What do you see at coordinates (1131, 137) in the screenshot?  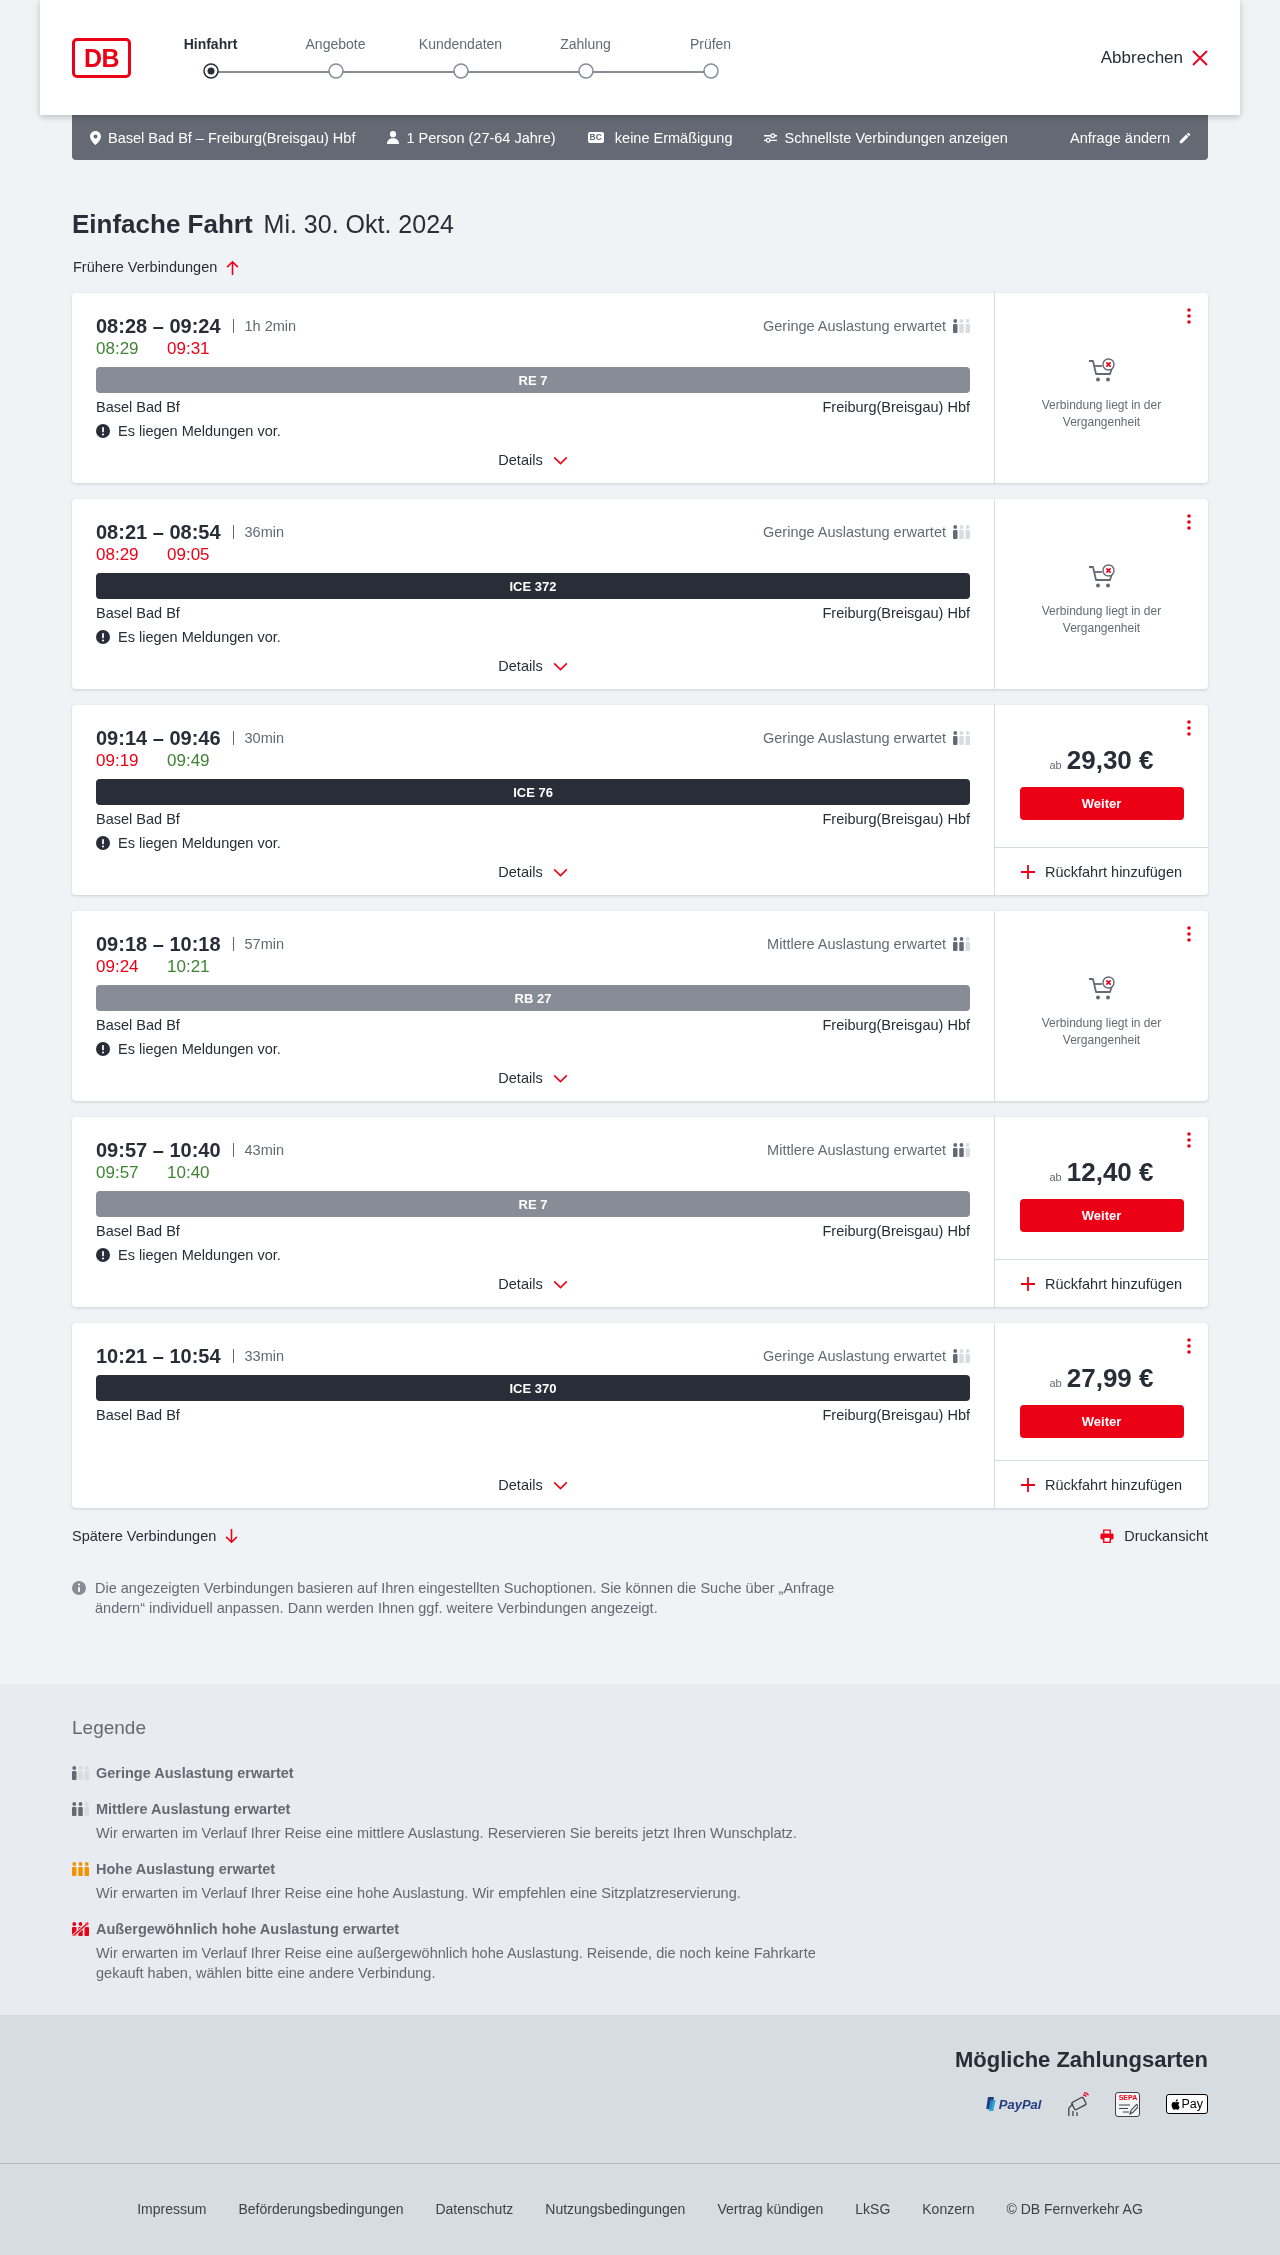 I see `edit-request-button: Anfrage ändern` at bounding box center [1131, 137].